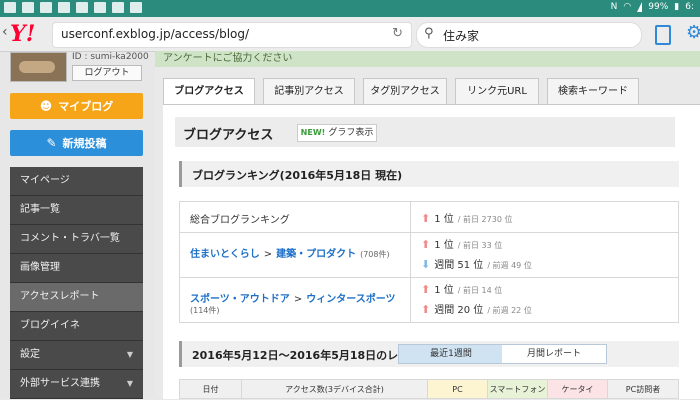 Image resolution: width=700 pixels, height=400 pixels. Describe the element at coordinates (40, 209) in the screenshot. I see `sidebar-menu-label: 記事一覧` at that location.